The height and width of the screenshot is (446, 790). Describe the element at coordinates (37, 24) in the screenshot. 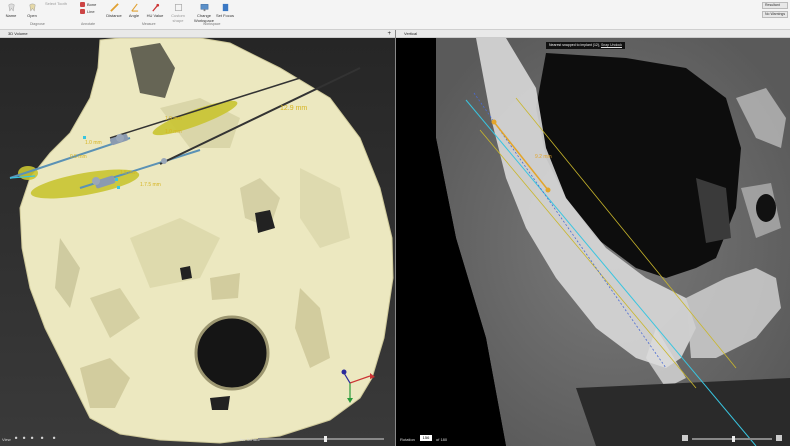

I see `group-diagnose-label: Diagnose` at that location.